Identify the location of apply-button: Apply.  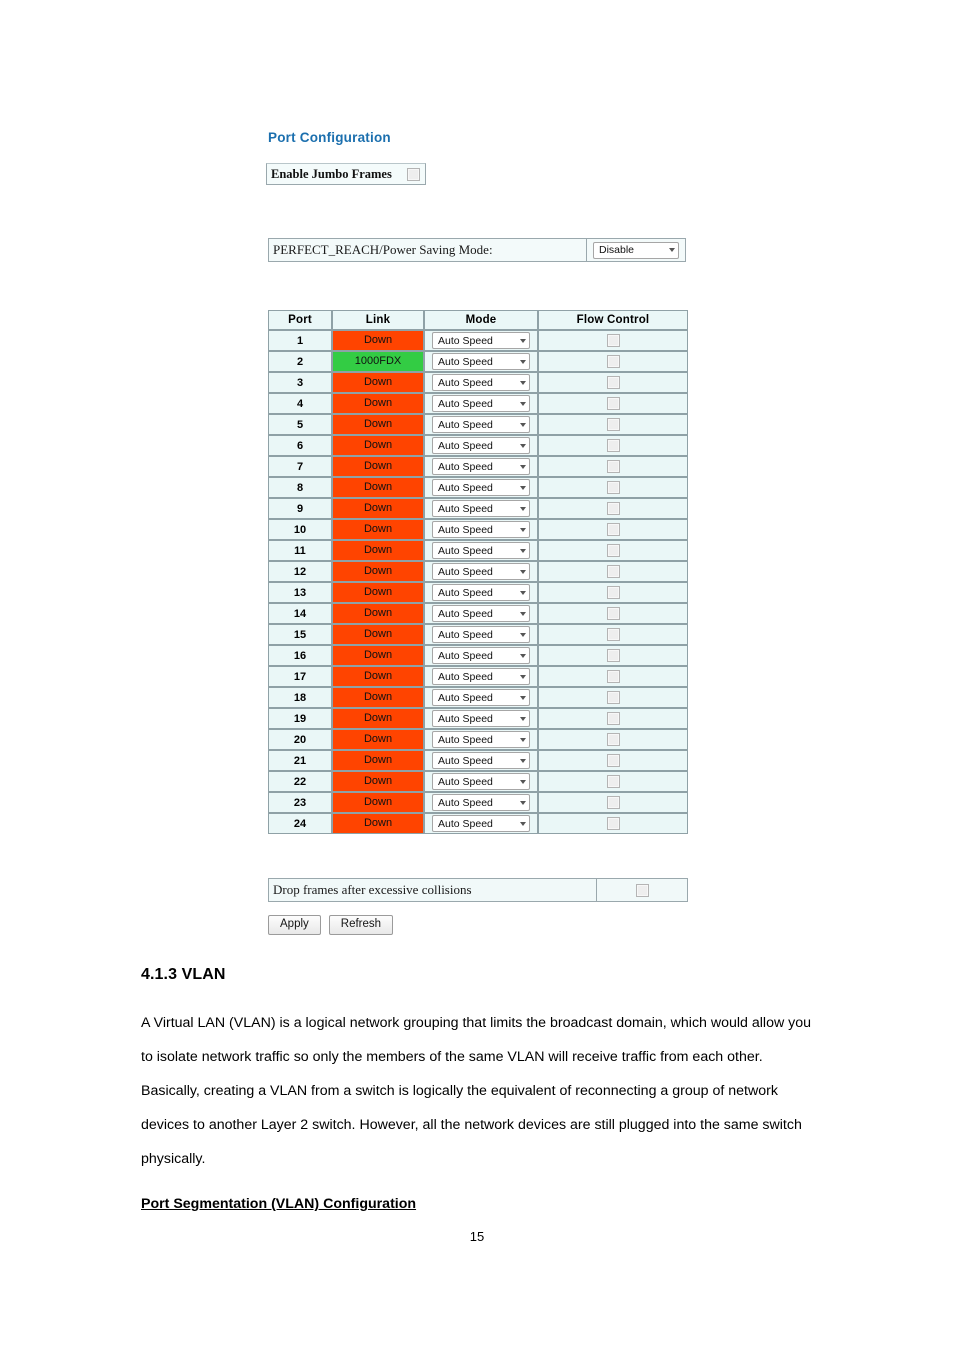
(294, 925).